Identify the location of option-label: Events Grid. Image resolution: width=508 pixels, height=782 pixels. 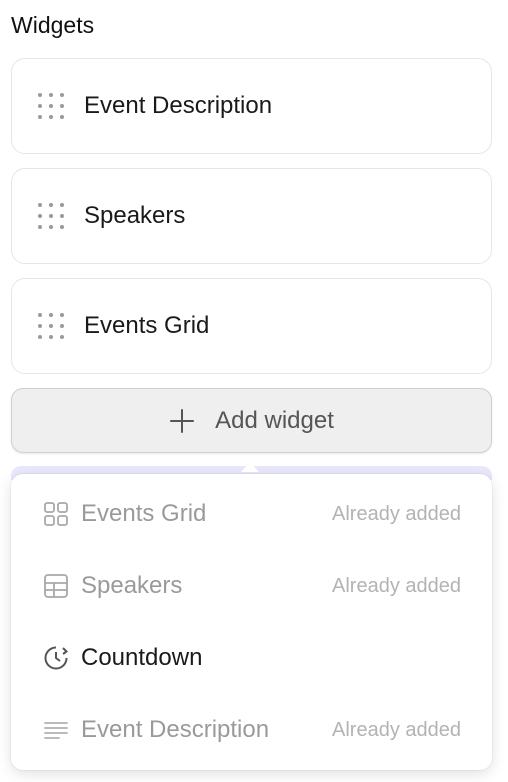
(144, 513).